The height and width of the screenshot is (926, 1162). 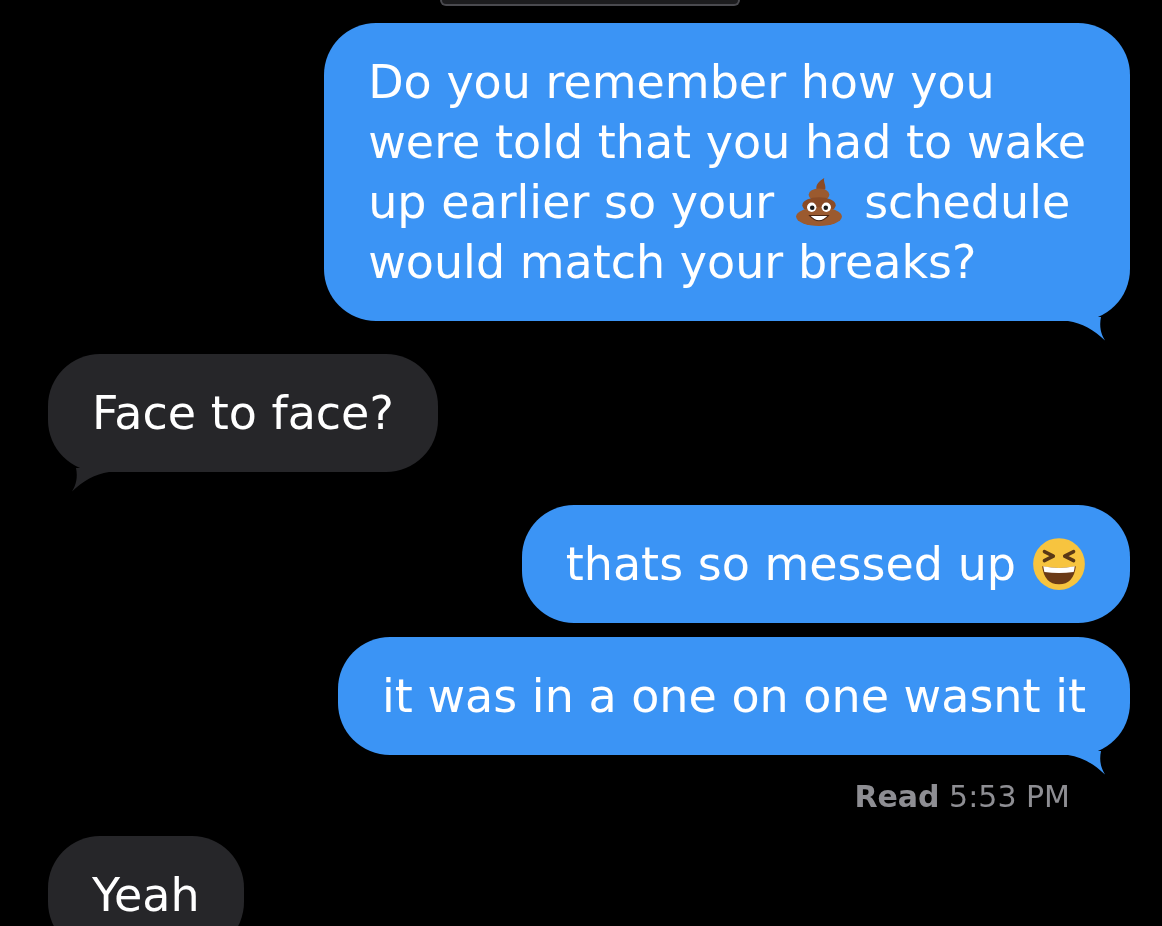 I want to click on message-text: thats so messed up, so click(x=790, y=564).